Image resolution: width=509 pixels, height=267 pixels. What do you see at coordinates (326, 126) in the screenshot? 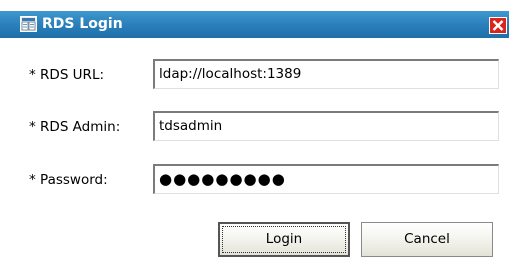
I see `rds-admin-input: tdsadmin` at bounding box center [326, 126].